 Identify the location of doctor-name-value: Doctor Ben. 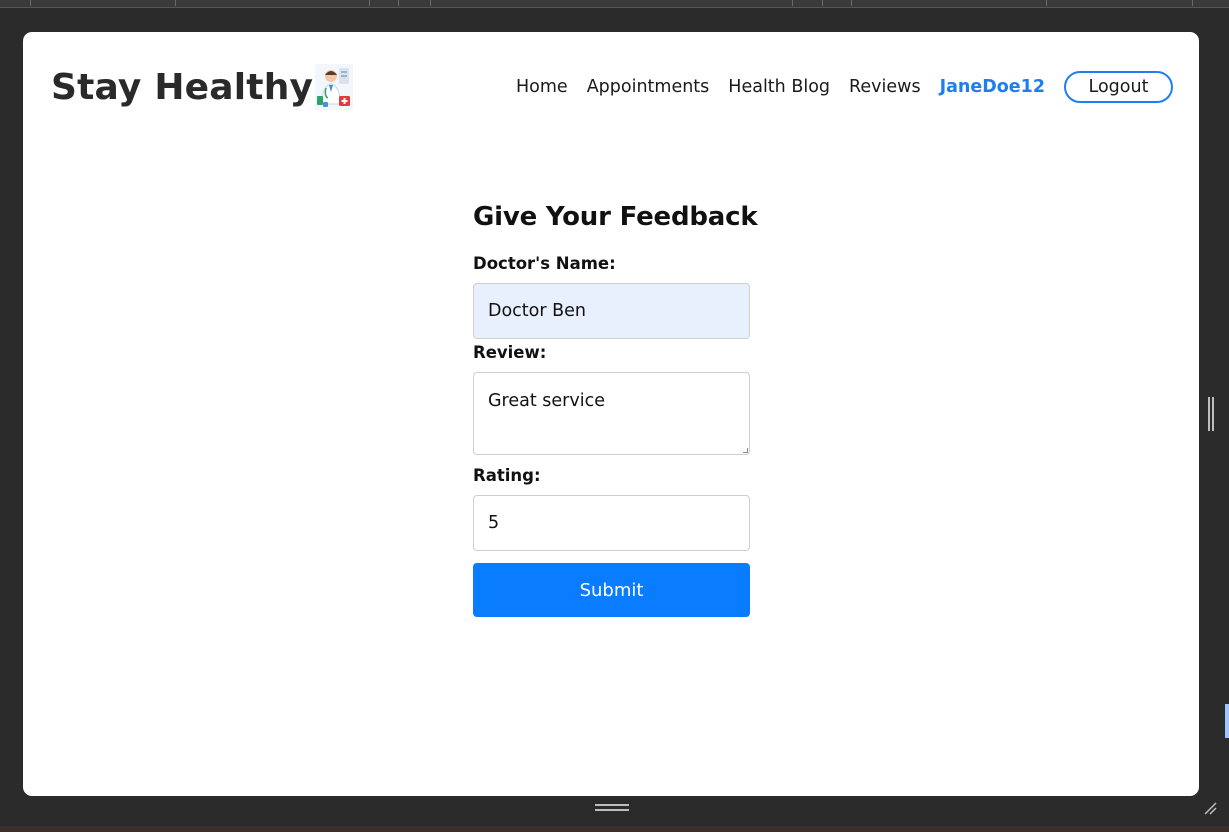
(537, 311).